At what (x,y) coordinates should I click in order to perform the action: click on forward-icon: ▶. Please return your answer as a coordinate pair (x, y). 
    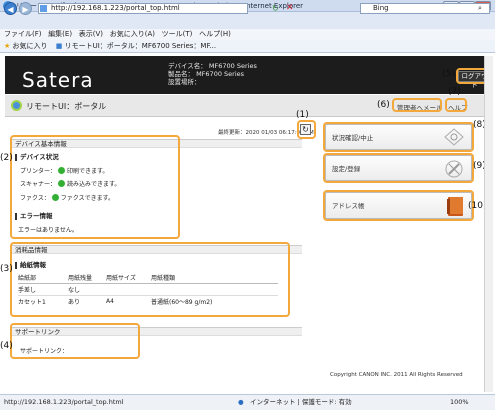
    Looking at the image, I should click on (25, 8).